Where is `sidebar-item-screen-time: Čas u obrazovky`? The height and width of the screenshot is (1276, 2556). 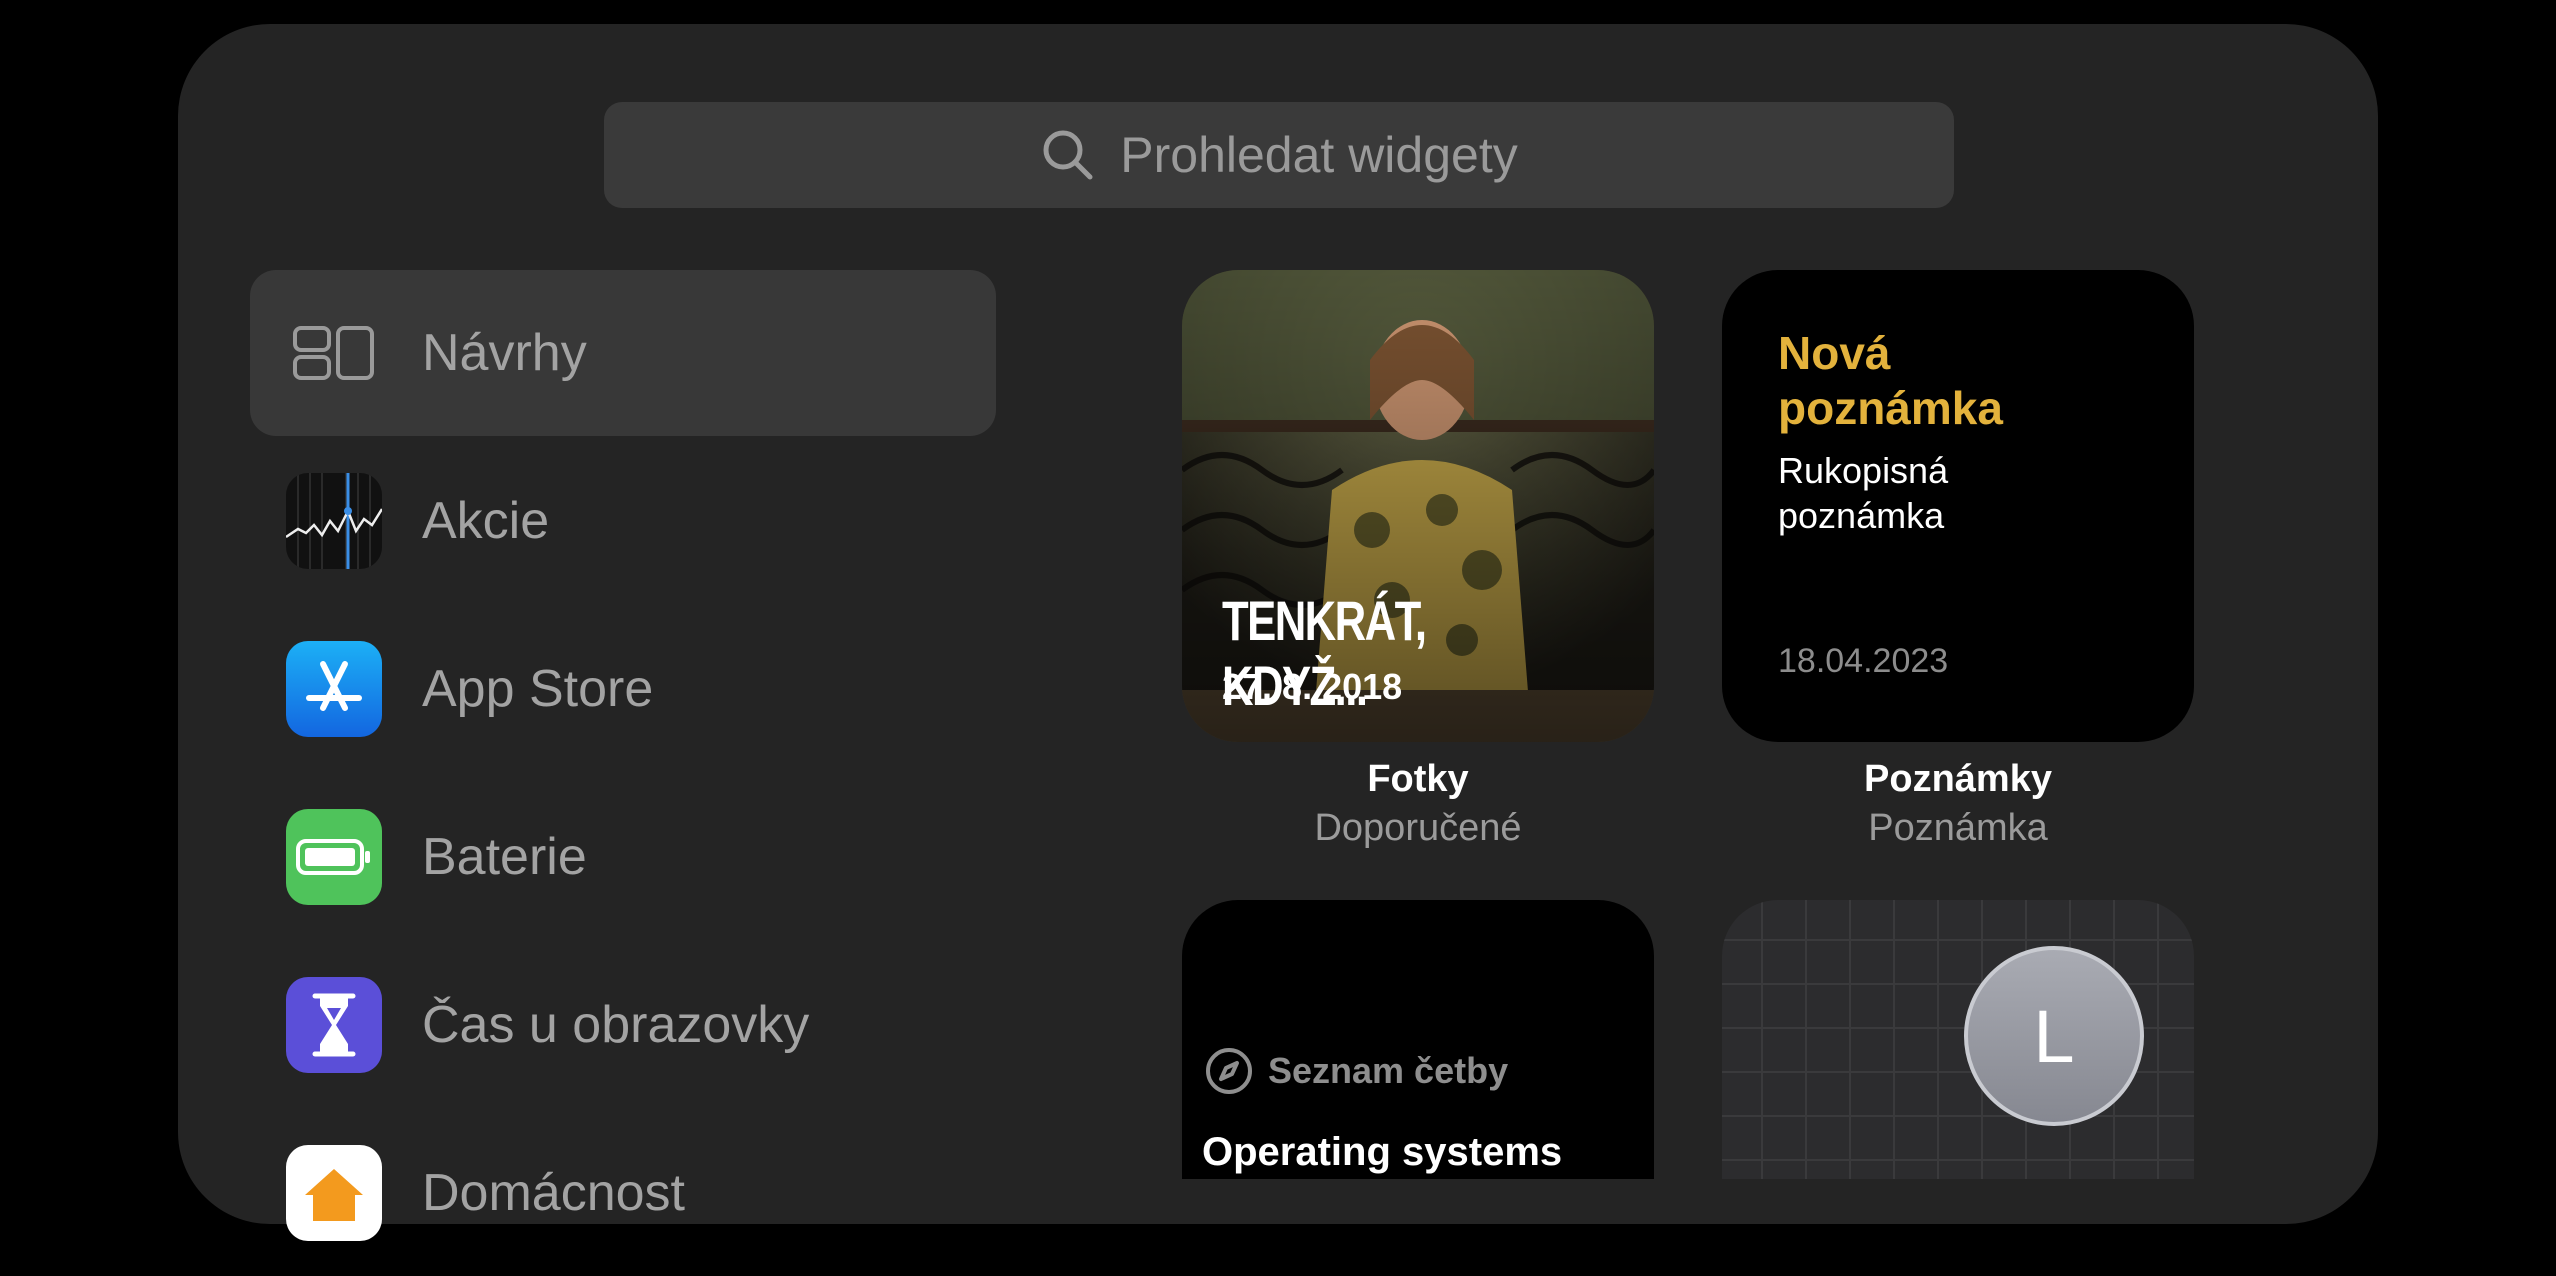 sidebar-item-screen-time: Čas u obrazovky is located at coordinates (623, 1025).